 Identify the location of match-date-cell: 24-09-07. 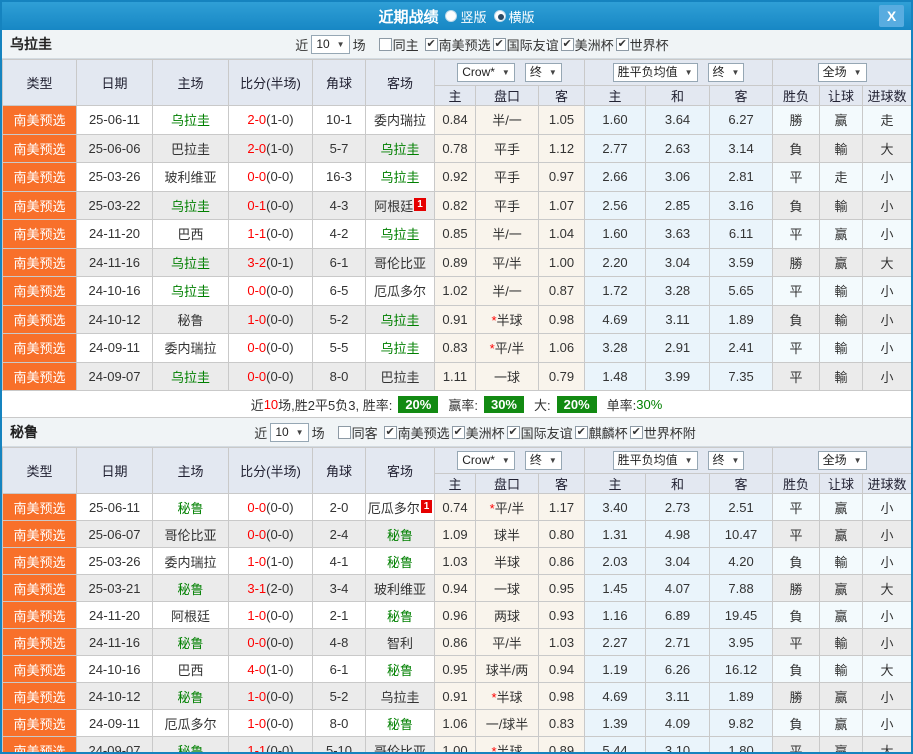
(114, 376).